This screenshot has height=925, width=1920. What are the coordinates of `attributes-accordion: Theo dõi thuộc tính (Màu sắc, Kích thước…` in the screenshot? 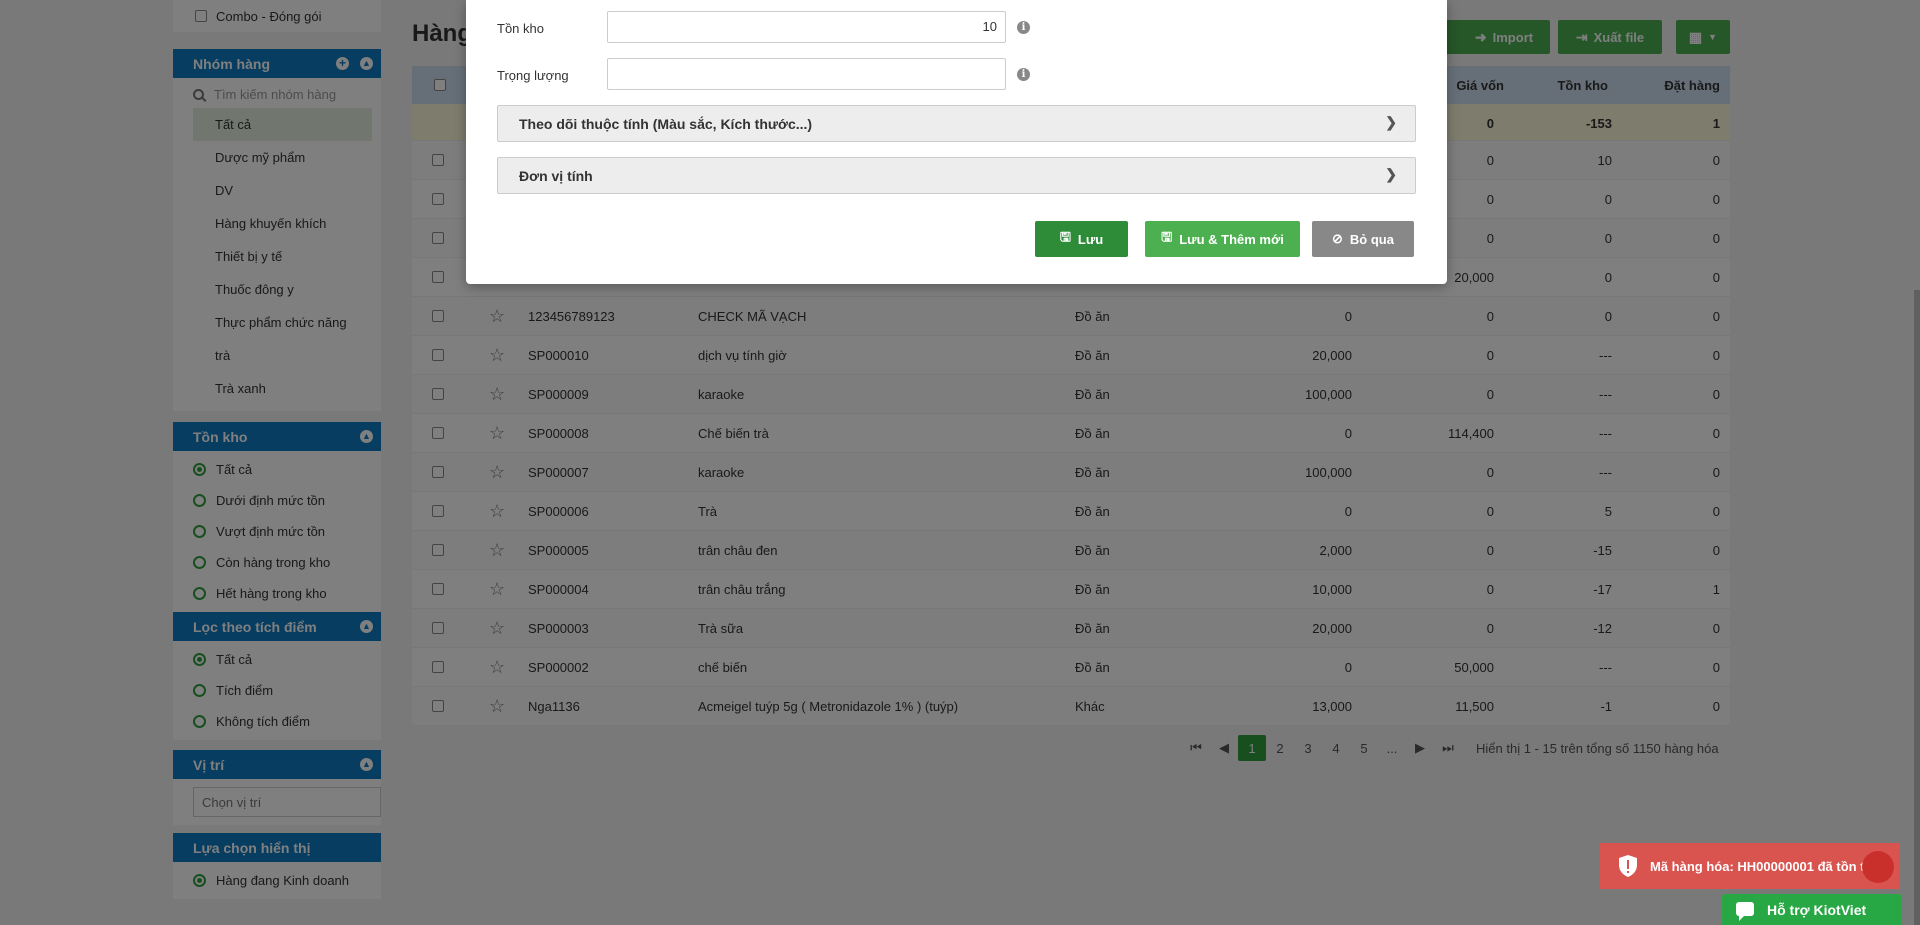 It's located at (956, 123).